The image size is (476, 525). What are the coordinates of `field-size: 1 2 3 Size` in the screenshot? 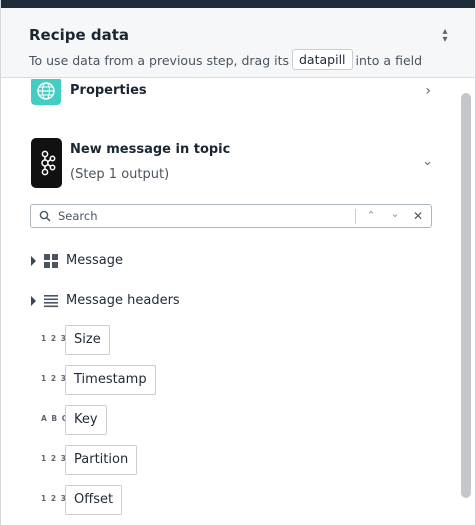 It's located at (221, 340).